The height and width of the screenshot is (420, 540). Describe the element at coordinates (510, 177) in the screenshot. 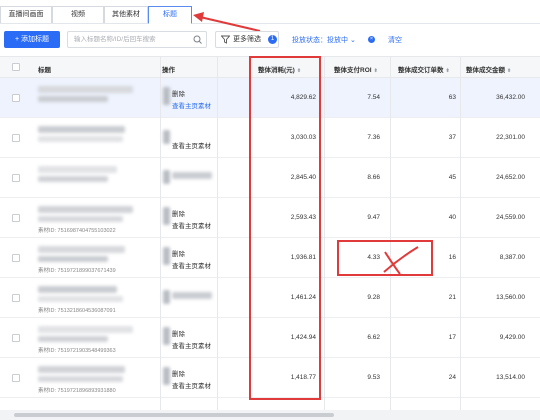

I see `amount-value: 24,652.00` at that location.